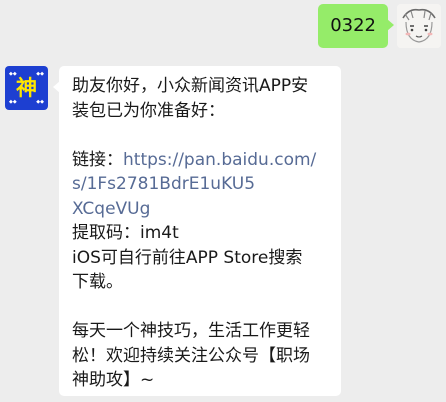  Describe the element at coordinates (353, 25) in the screenshot. I see `outgoing-text: 0322` at that location.